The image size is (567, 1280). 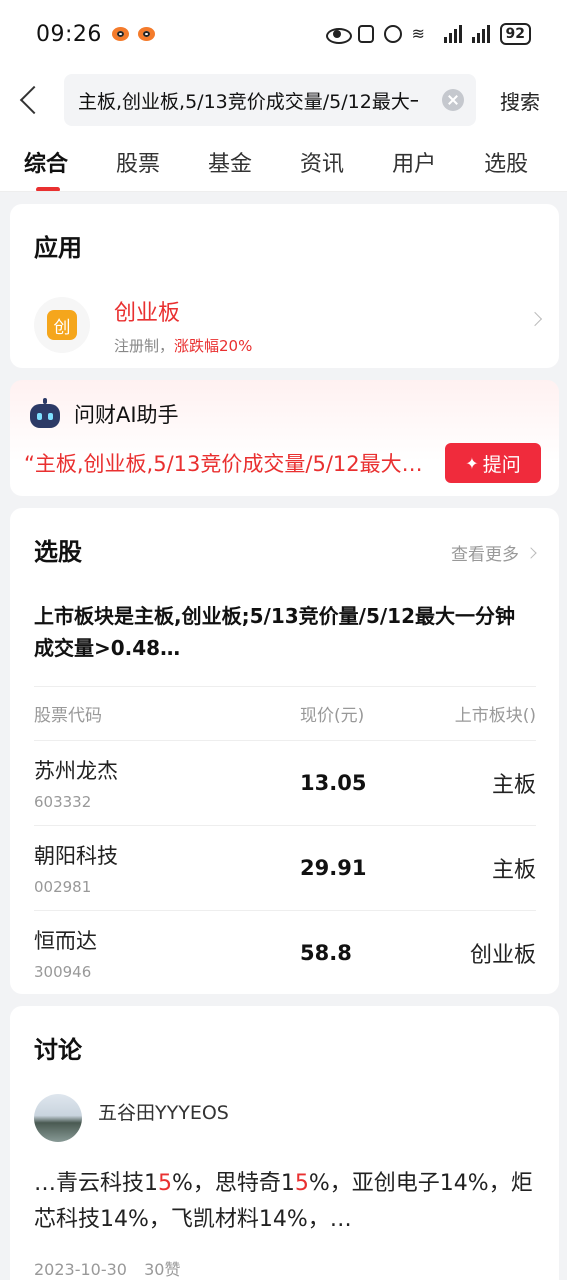 What do you see at coordinates (285, 782) in the screenshot?
I see `table-row: 苏州龙杰 603332 13.05 主板` at bounding box center [285, 782].